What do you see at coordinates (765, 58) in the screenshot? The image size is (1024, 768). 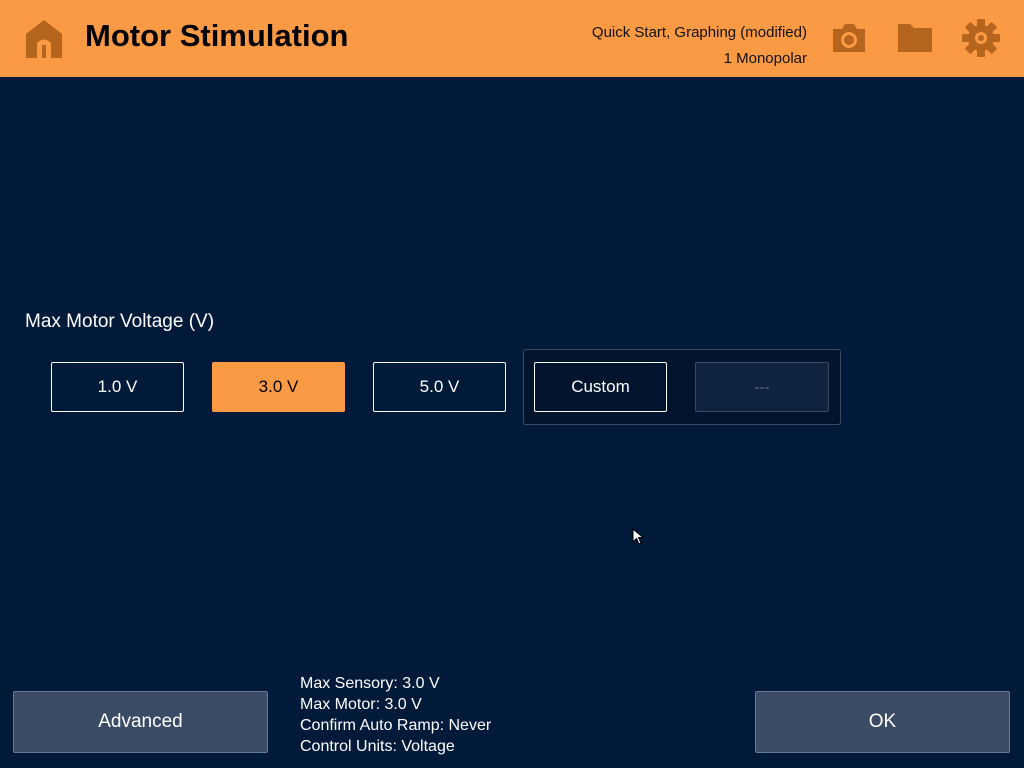 I see `preset-electrode: 1 Monopolar` at bounding box center [765, 58].